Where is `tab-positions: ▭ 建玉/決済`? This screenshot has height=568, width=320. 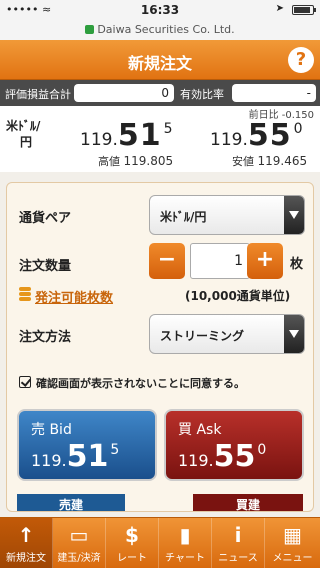
tab-positions: ▭ 建玉/決済 is located at coordinates (79, 543).